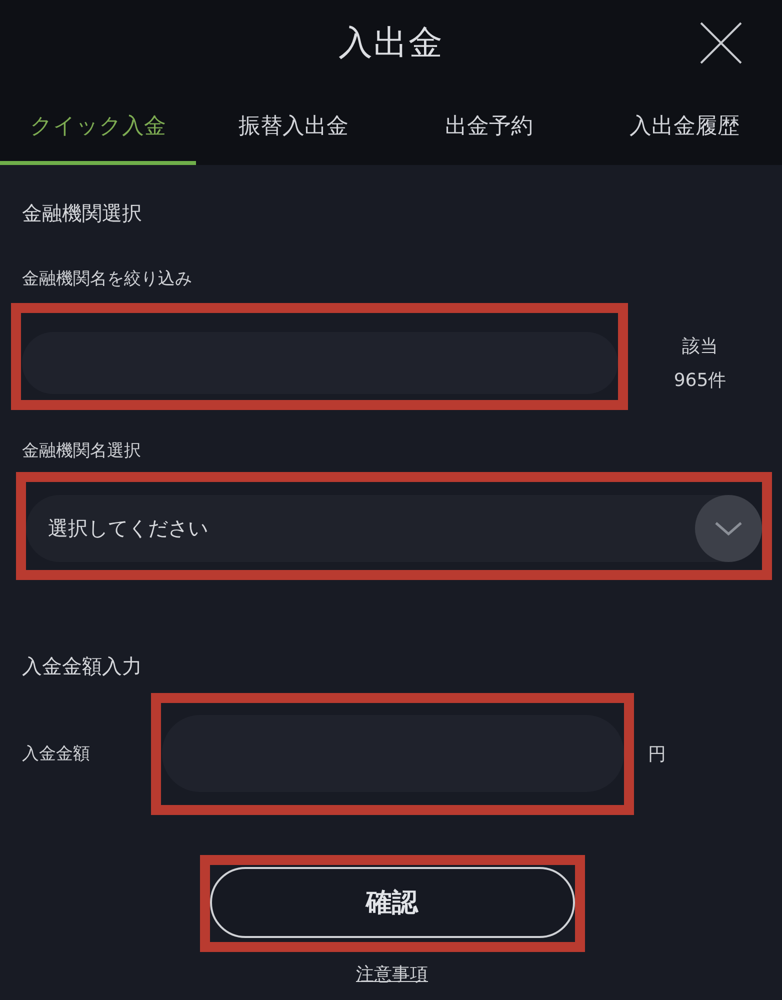 This screenshot has height=1000, width=782. What do you see at coordinates (700, 380) in the screenshot?
I see `match-count: 965件` at bounding box center [700, 380].